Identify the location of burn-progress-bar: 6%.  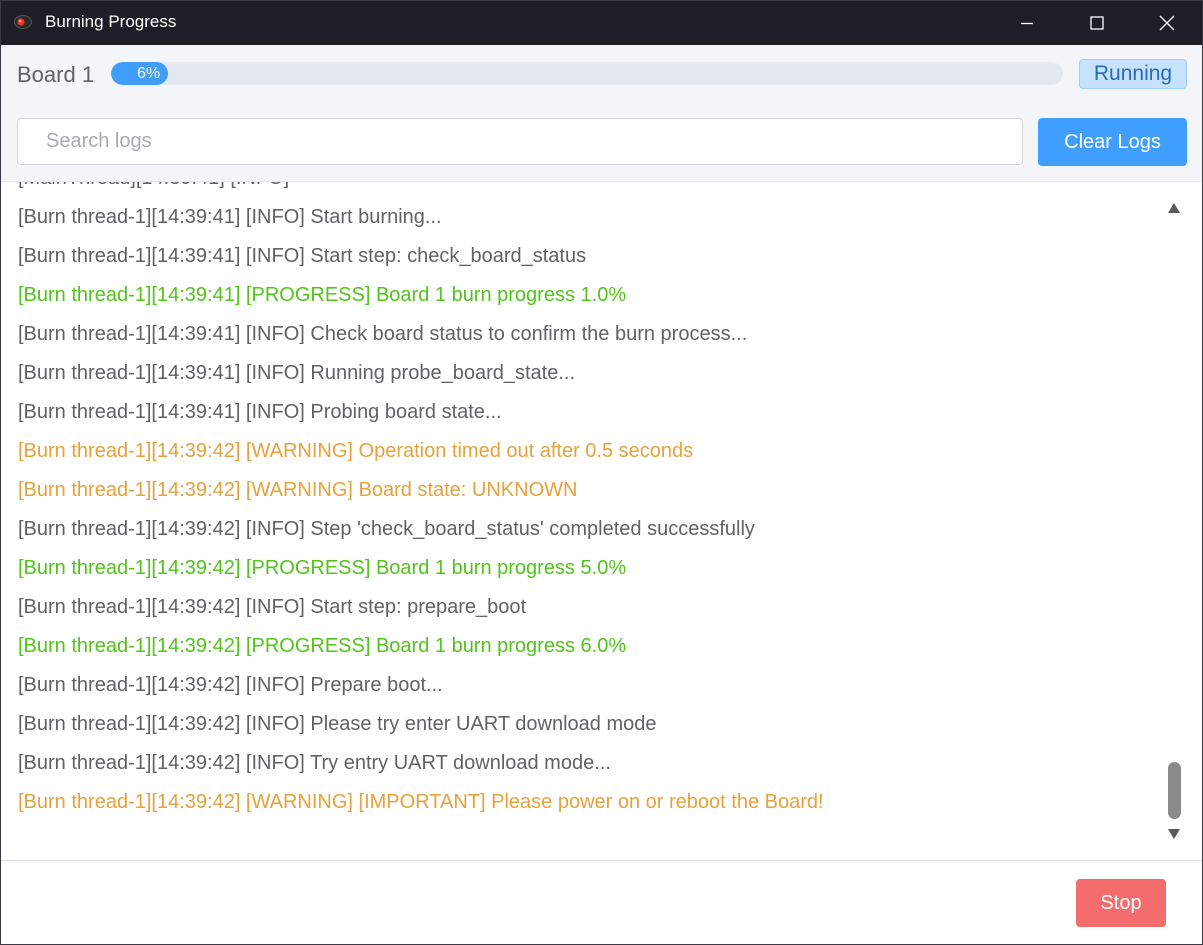
(587, 73).